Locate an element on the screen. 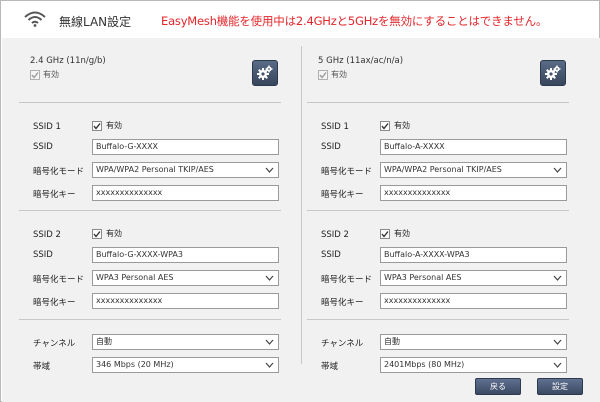 This screenshot has width=600, height=402. ssid2-input: Buffalo-A-XXXX-WPA3 is located at coordinates (473, 255).